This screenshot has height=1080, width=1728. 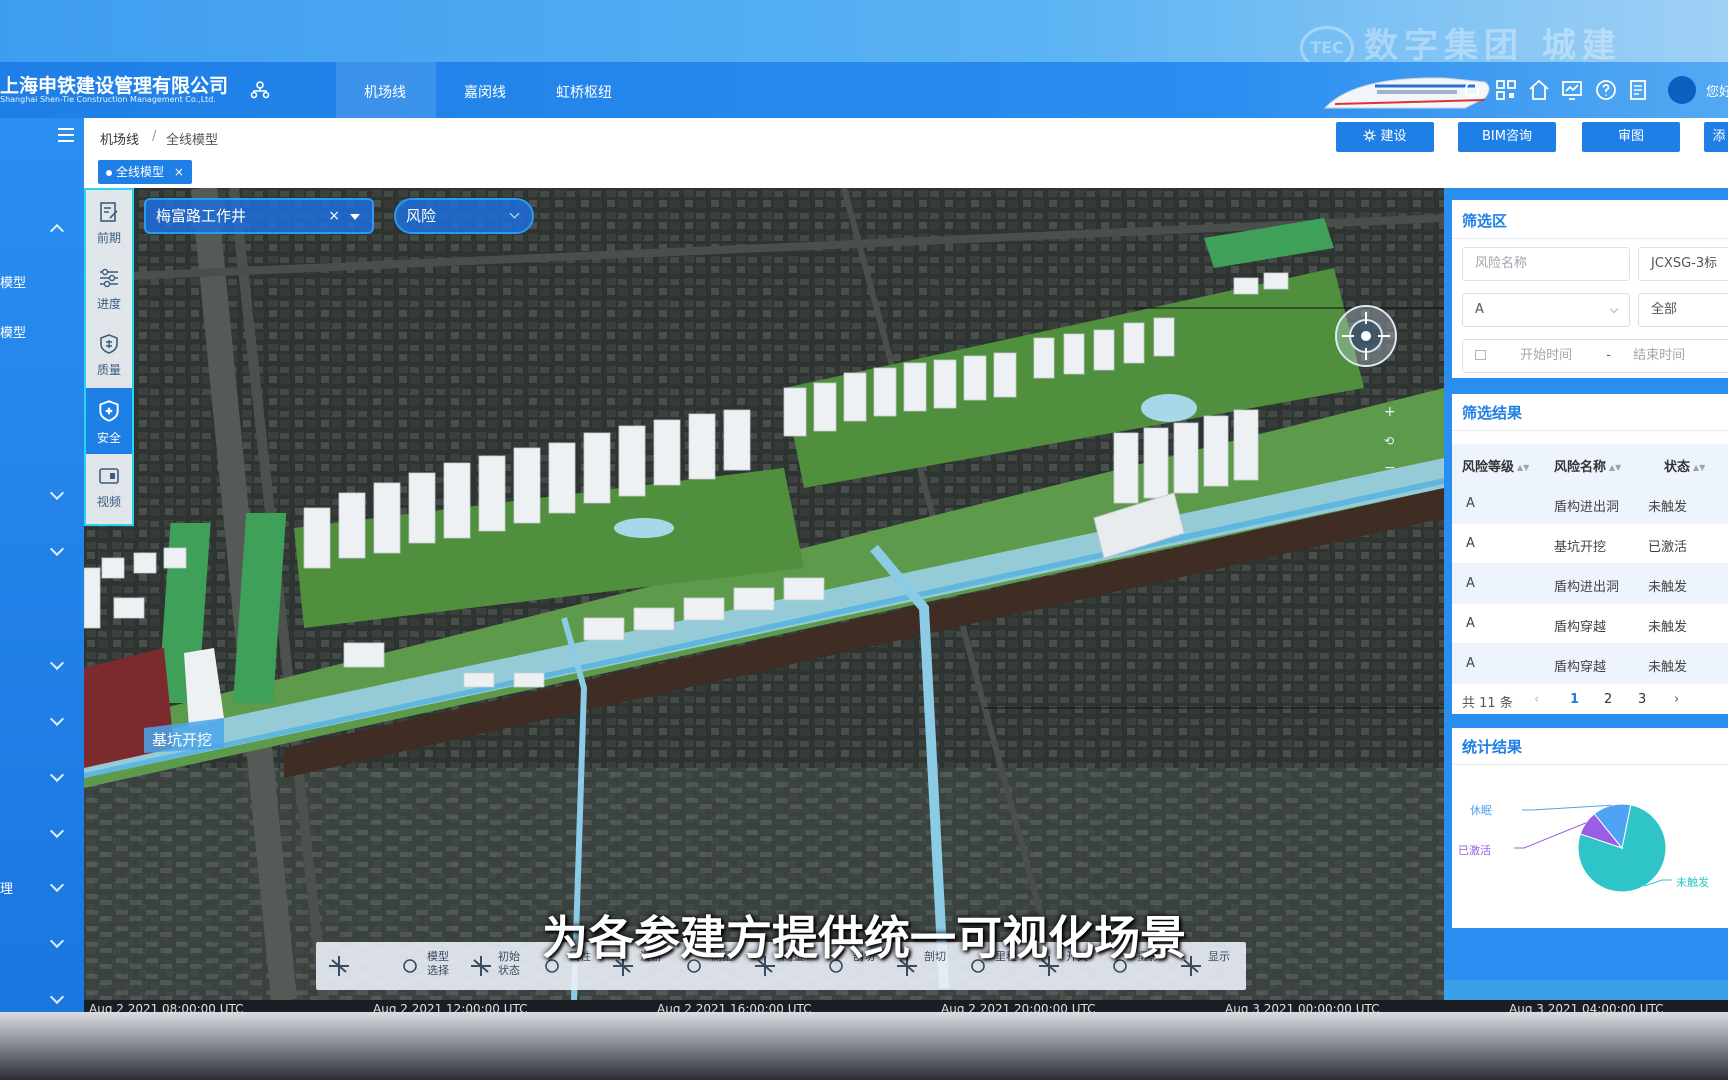 I want to click on tool-progress: 进度, so click(x=109, y=289).